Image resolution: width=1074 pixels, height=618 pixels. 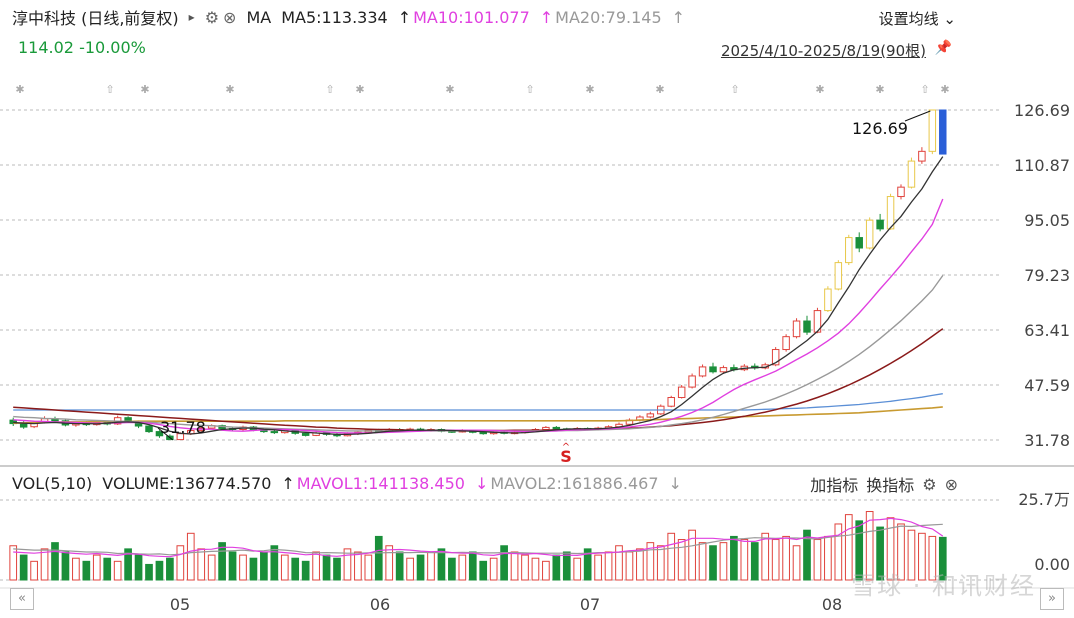 I want to click on price-tick-label: 63.41, so click(x=1047, y=330).